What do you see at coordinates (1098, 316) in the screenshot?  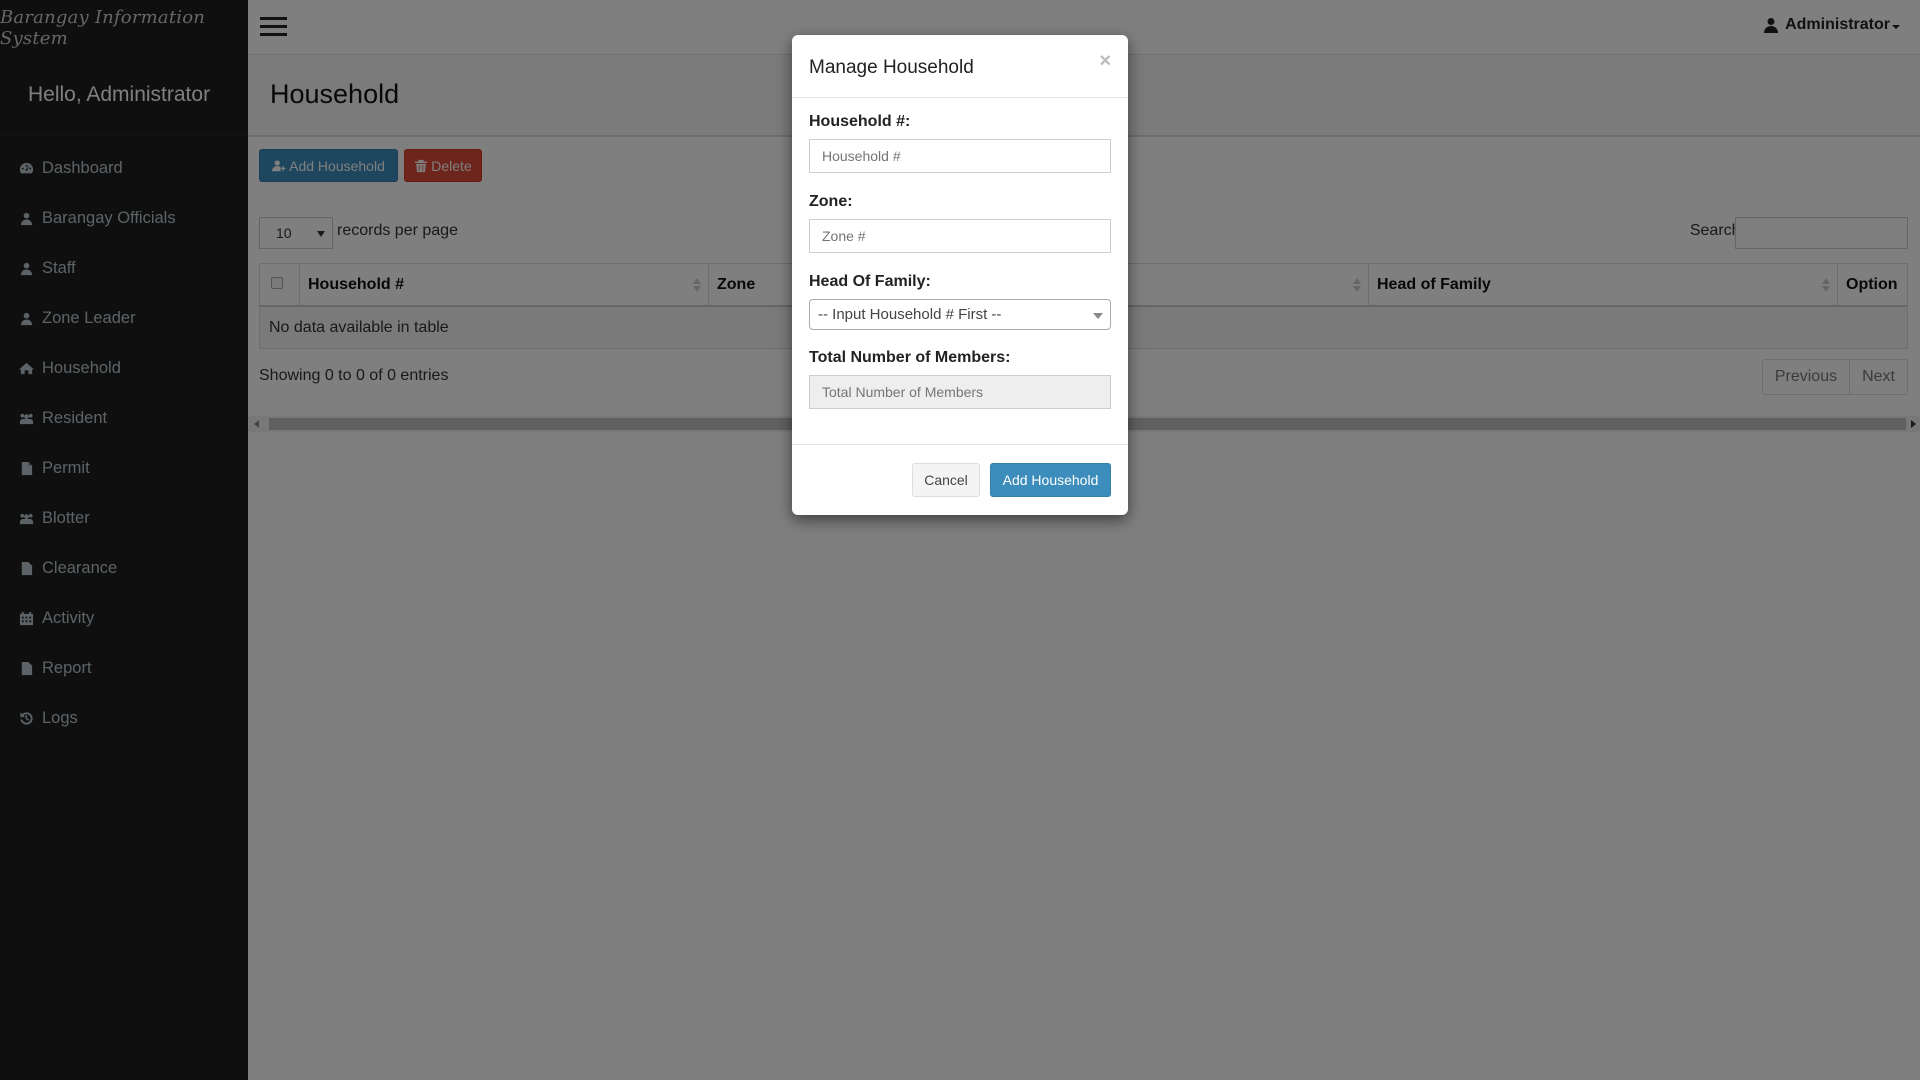 I see `chevron-down-icon` at bounding box center [1098, 316].